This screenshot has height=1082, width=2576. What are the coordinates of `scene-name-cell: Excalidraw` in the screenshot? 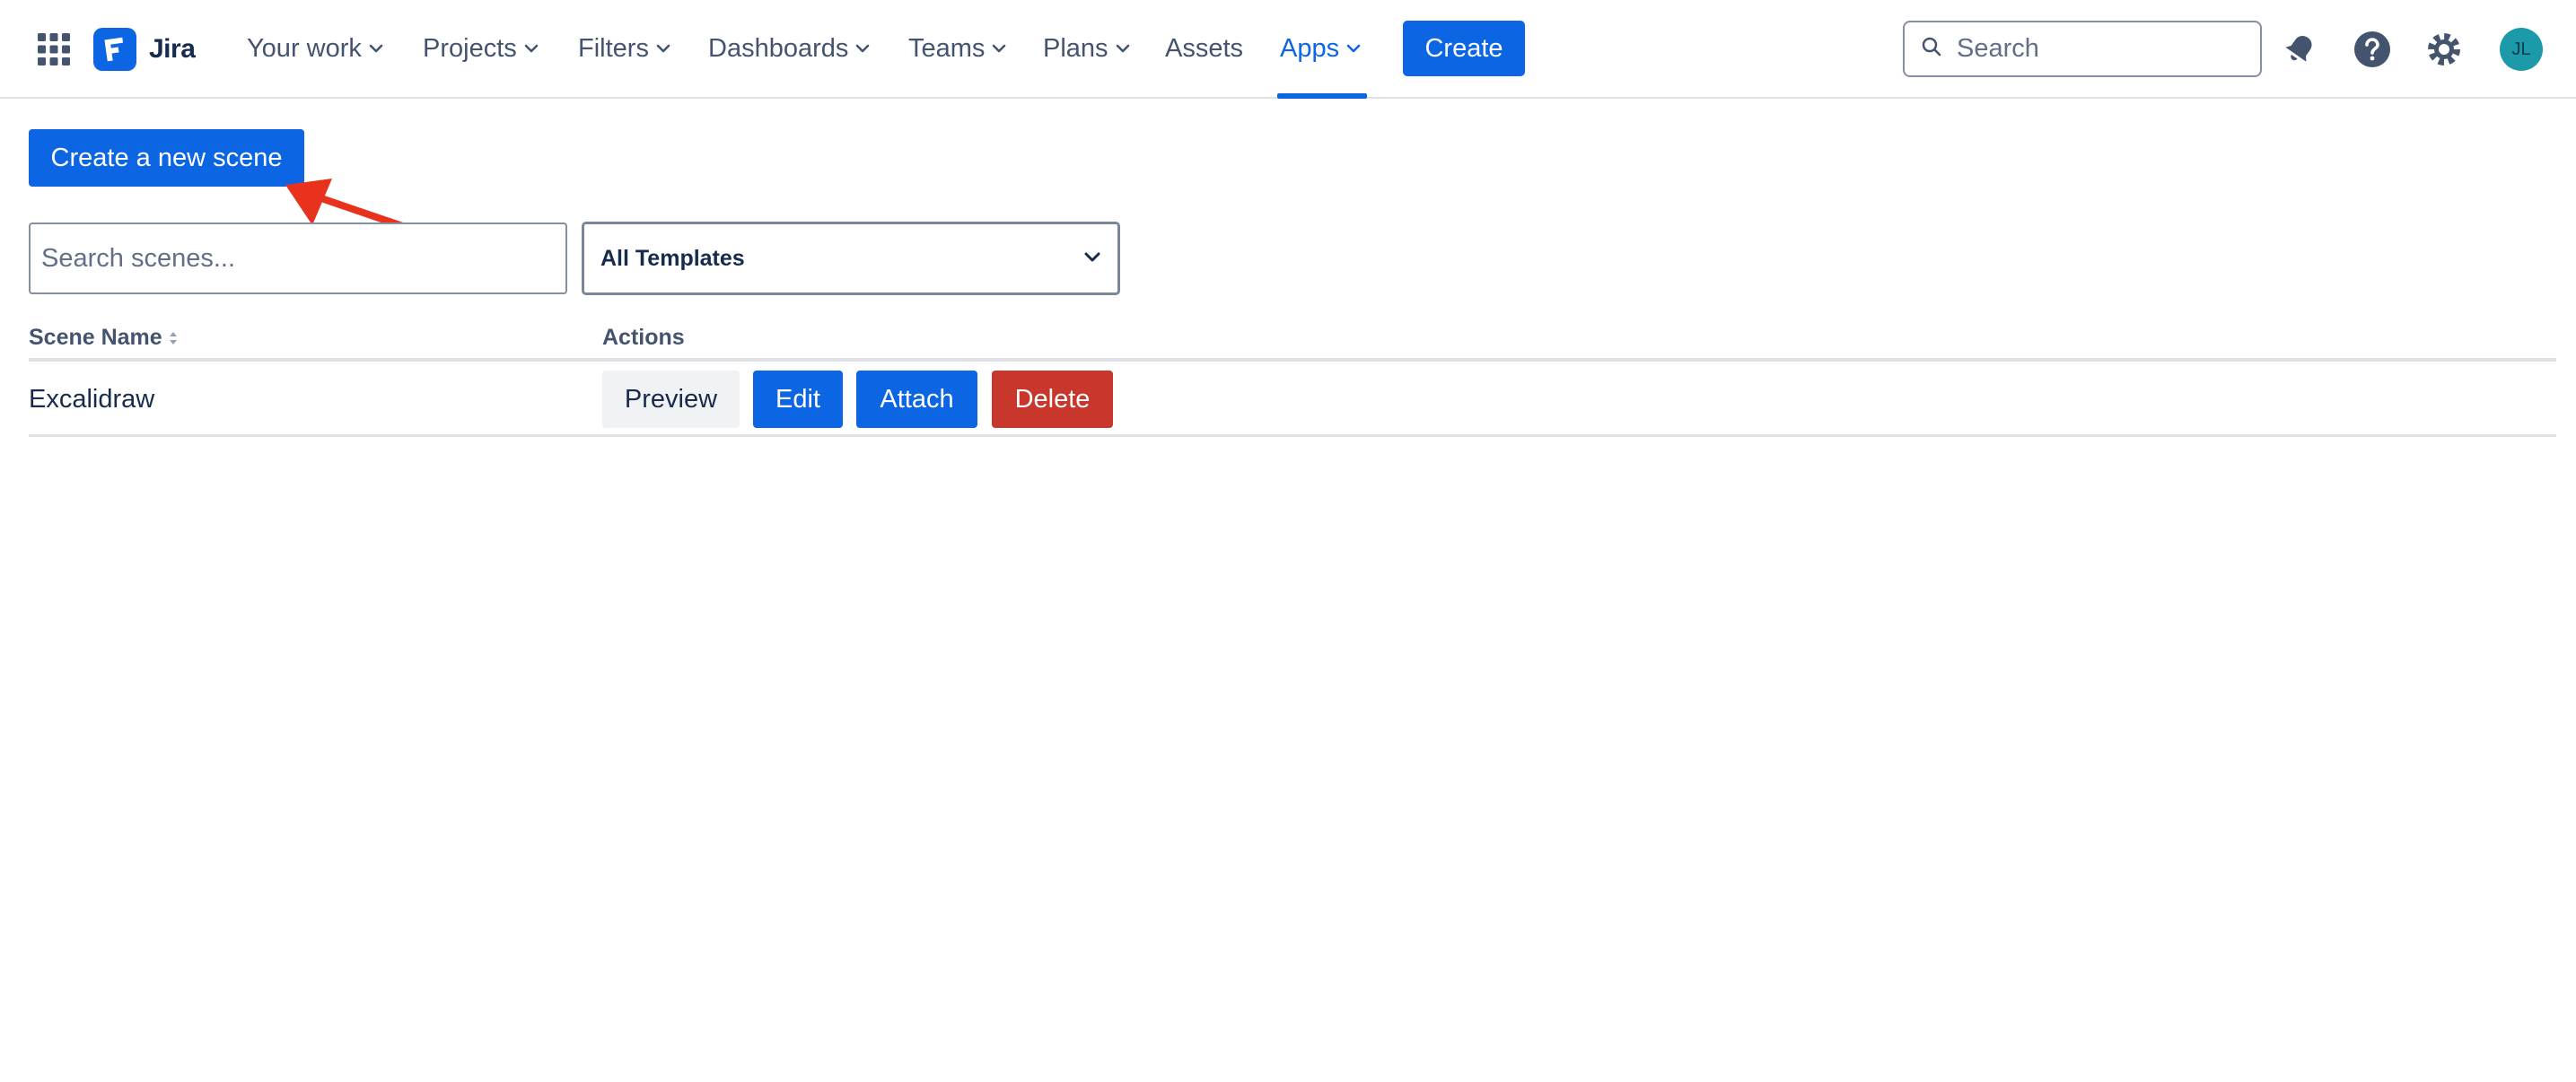 It's located at (92, 399).